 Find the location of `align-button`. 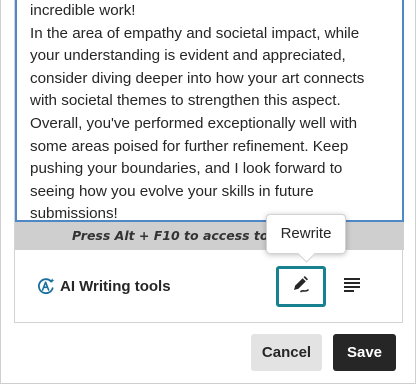

align-button is located at coordinates (352, 286).